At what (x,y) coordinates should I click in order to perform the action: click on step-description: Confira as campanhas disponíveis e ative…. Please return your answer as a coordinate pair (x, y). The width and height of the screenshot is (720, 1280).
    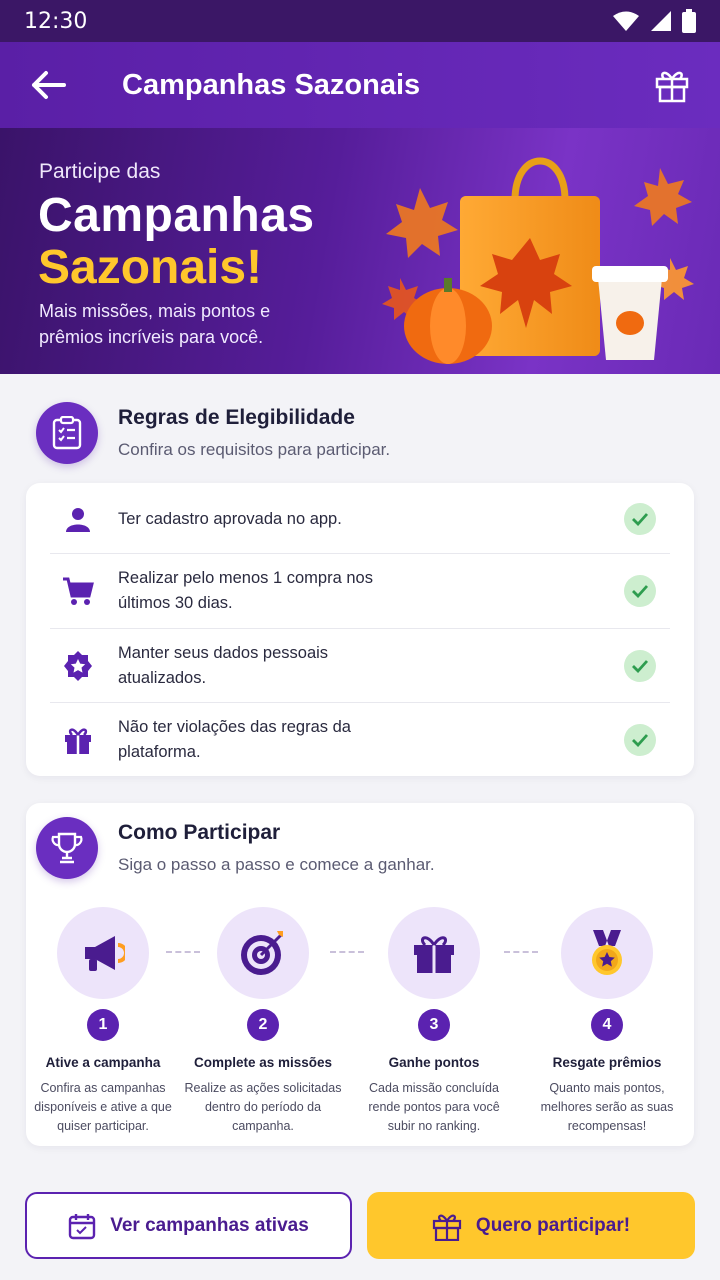
    Looking at the image, I should click on (103, 1107).